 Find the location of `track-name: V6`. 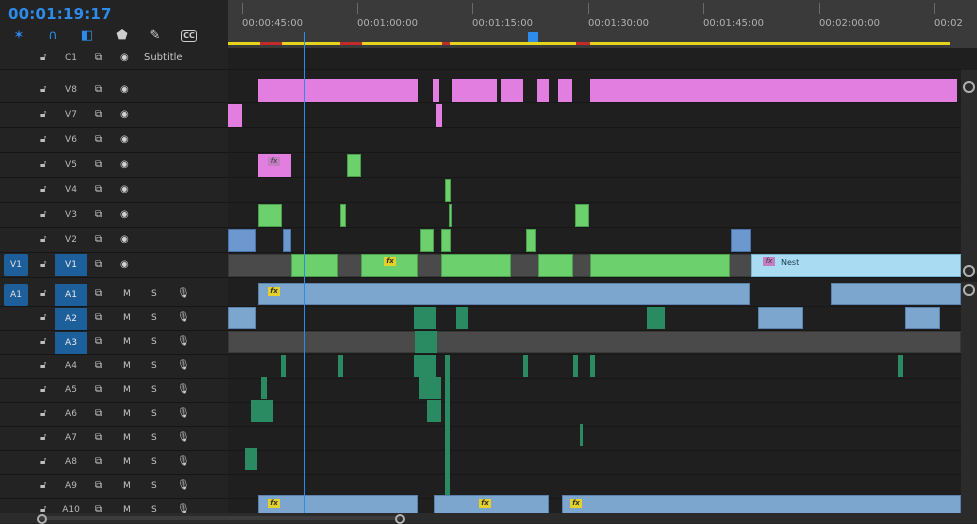

track-name: V6 is located at coordinates (71, 140).